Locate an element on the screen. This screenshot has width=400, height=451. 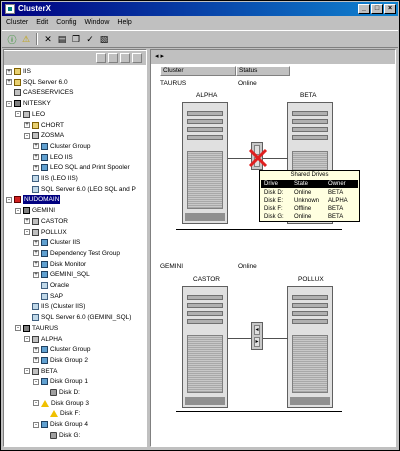
maximize-button: □ is located at coordinates (377, 9).